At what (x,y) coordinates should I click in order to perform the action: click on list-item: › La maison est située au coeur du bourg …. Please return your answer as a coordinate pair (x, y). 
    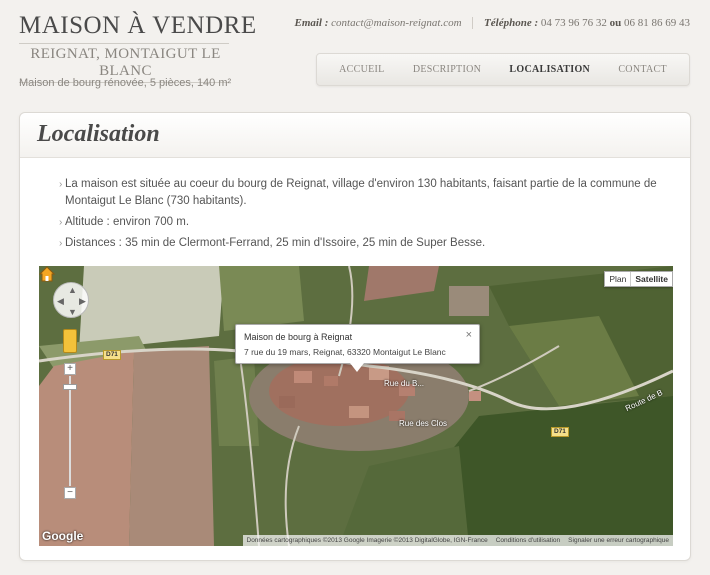
    Looking at the image, I should click on (358, 192).